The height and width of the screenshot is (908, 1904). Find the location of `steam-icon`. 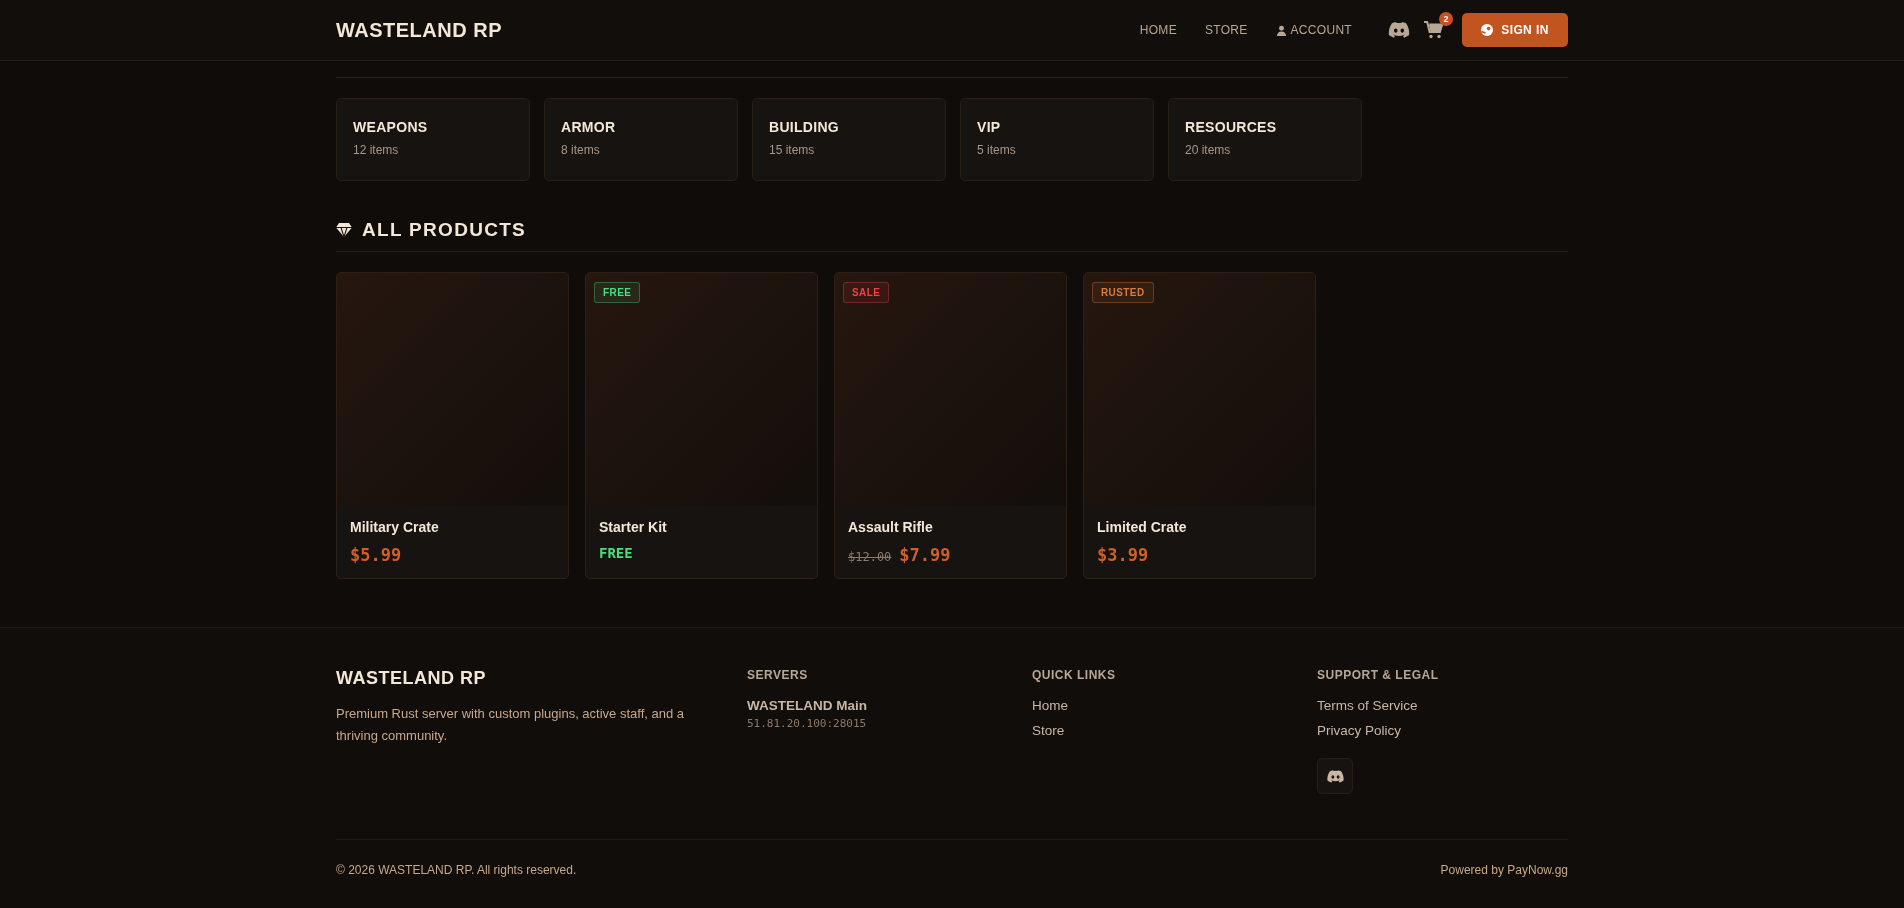

steam-icon is located at coordinates (1487, 30).